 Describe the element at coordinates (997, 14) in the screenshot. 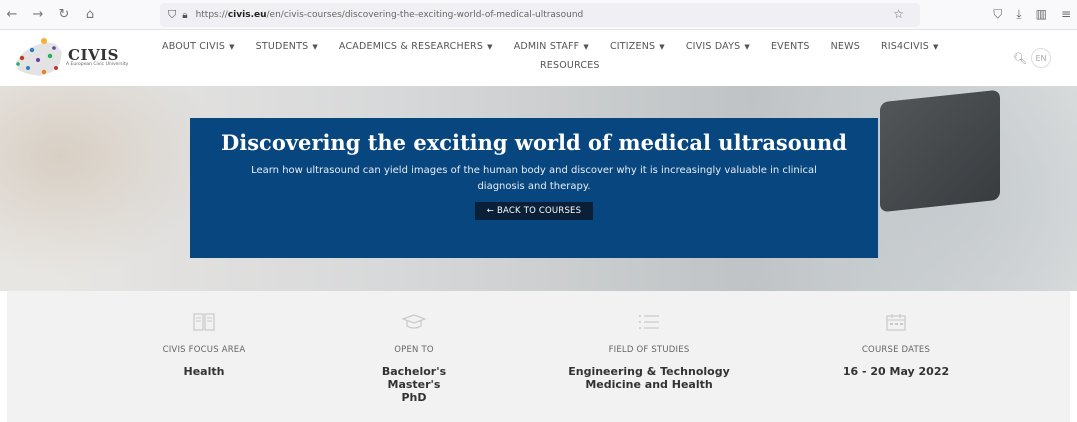

I see `pocket-icon: ⛉` at that location.